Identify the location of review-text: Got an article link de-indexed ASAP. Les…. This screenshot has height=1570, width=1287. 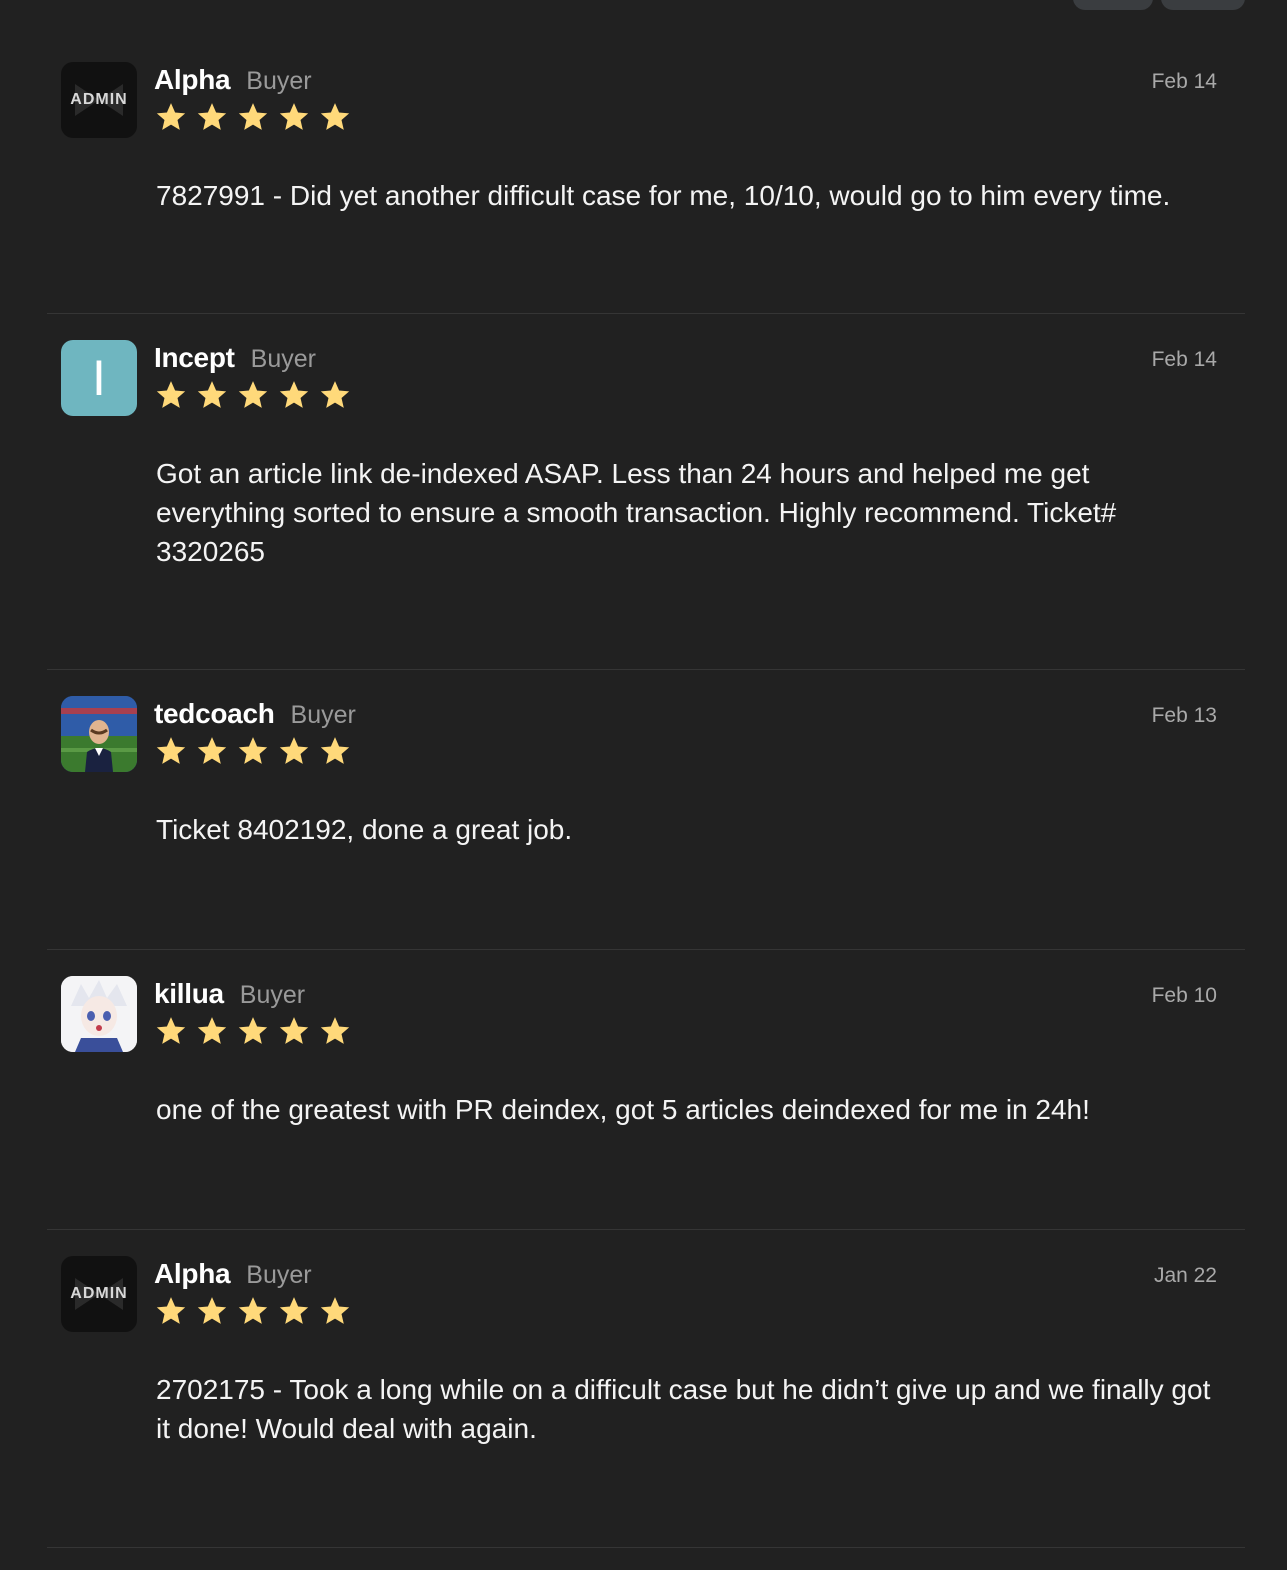
(636, 512).